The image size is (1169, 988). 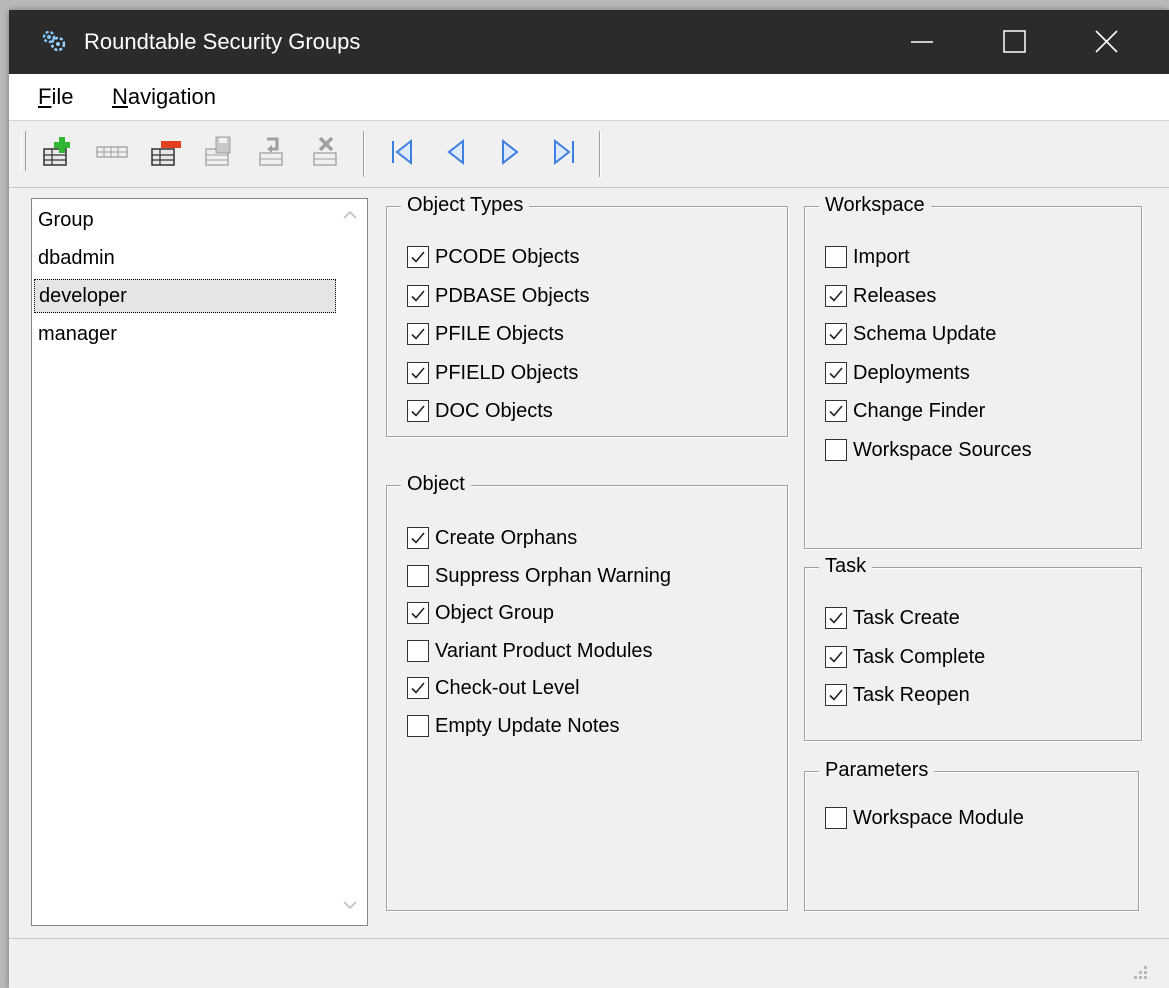 What do you see at coordinates (971, 833) in the screenshot?
I see `parameters-group: Parameters Workspace Module` at bounding box center [971, 833].